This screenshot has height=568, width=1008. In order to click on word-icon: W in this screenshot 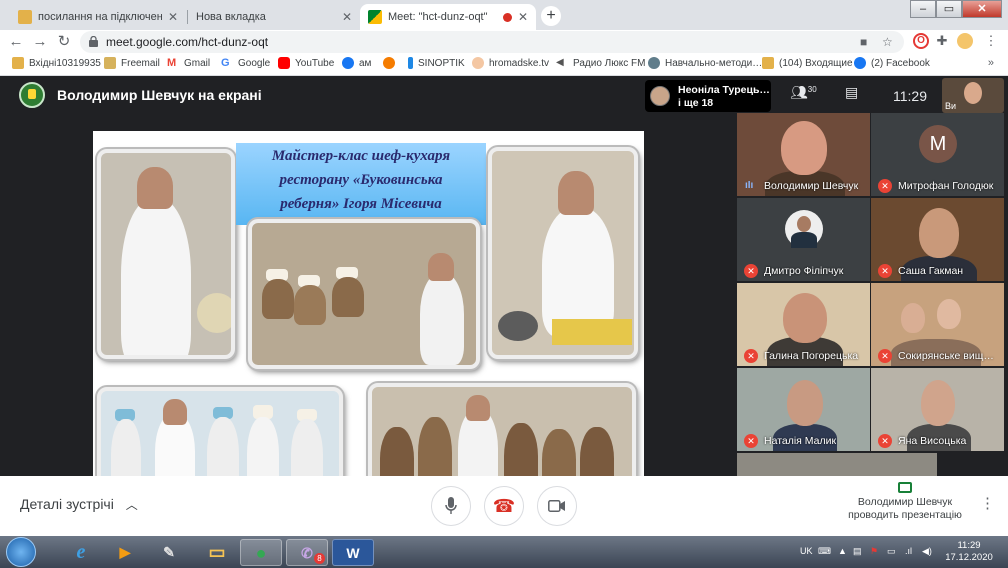, I will do `click(353, 552)`.